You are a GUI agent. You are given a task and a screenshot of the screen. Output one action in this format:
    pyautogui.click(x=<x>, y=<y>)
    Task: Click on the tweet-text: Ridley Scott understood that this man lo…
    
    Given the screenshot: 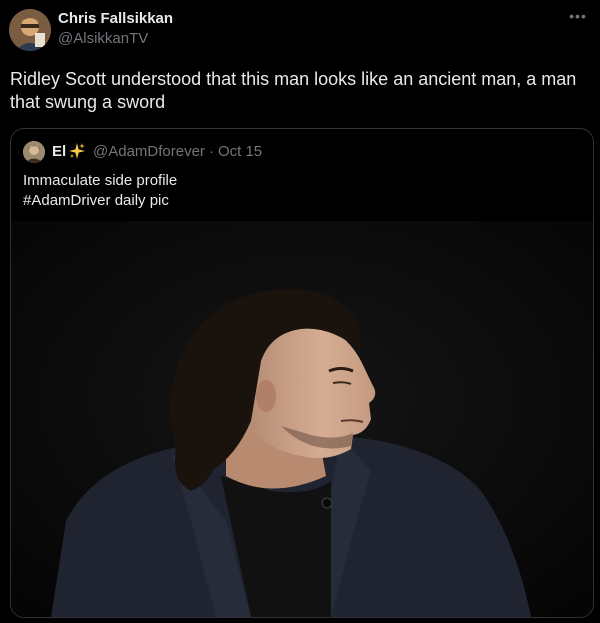 What is the action you would take?
    pyautogui.click(x=293, y=90)
    